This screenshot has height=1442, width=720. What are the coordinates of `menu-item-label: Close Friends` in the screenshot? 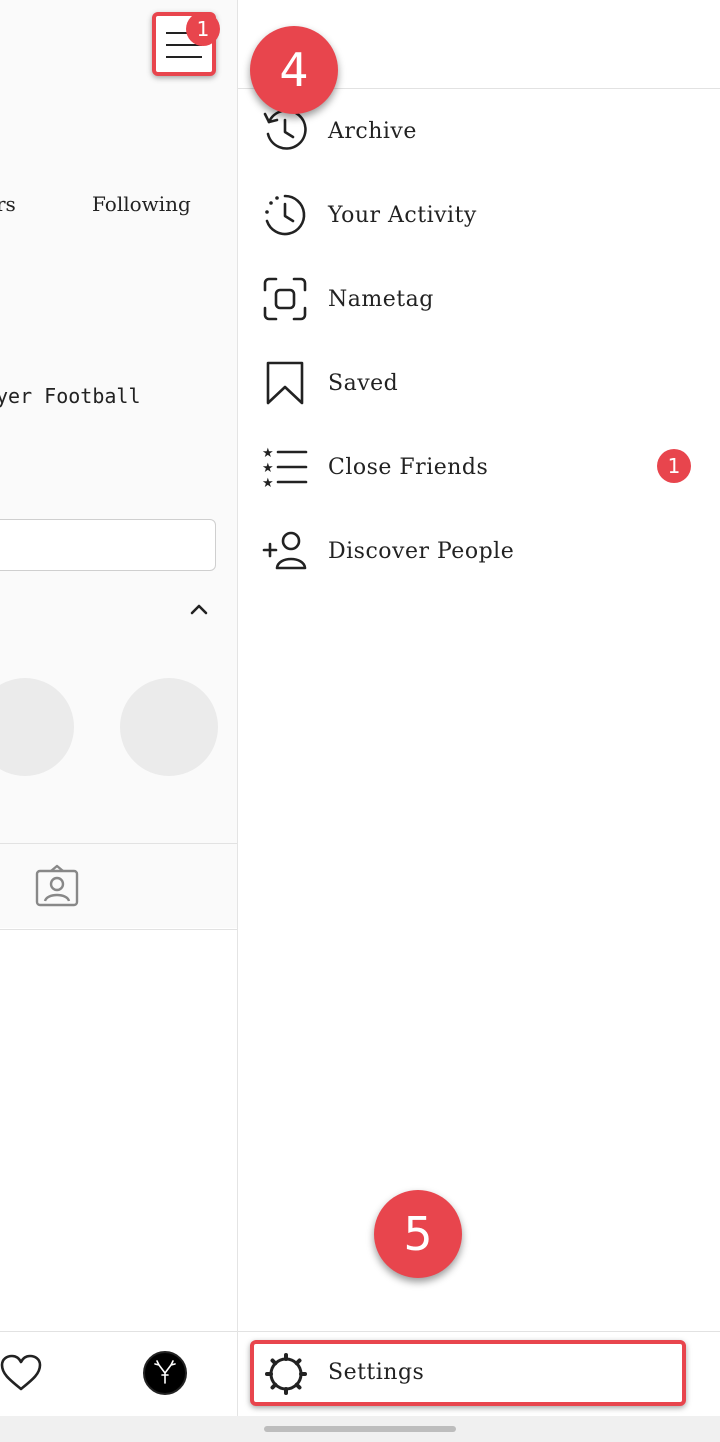 It's located at (408, 467).